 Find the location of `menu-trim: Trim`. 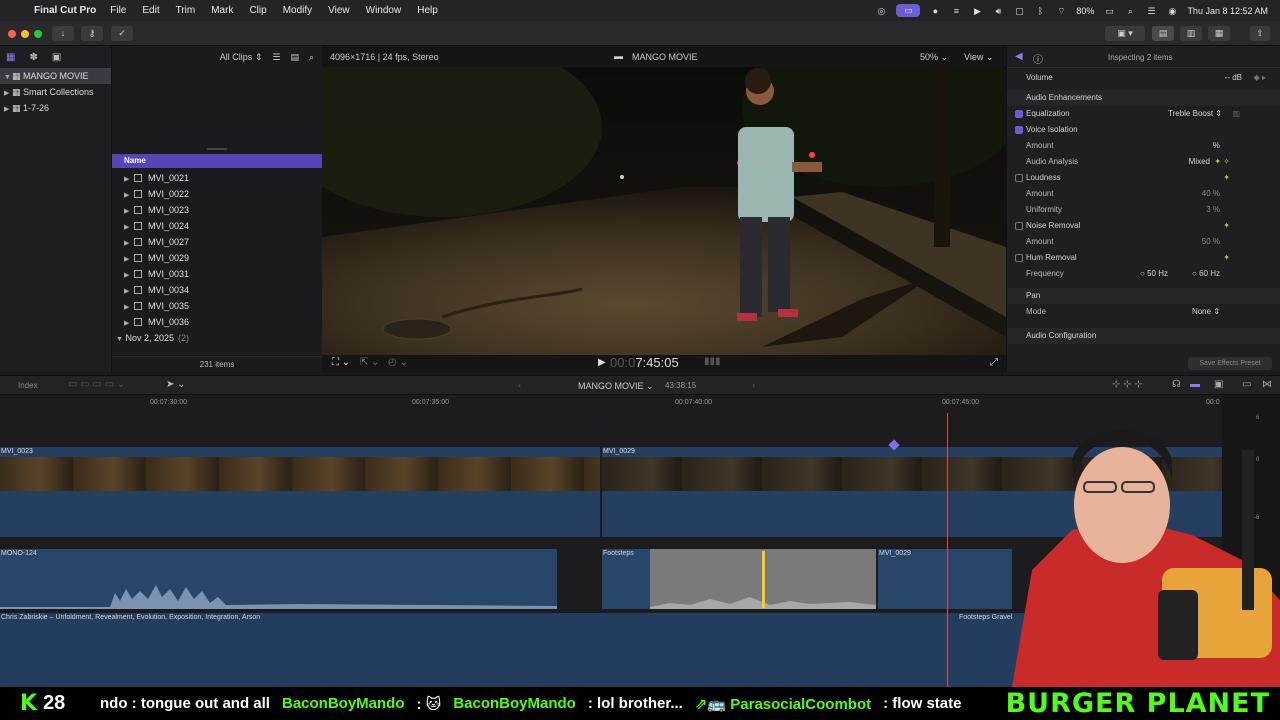

menu-trim: Trim is located at coordinates (186, 10).